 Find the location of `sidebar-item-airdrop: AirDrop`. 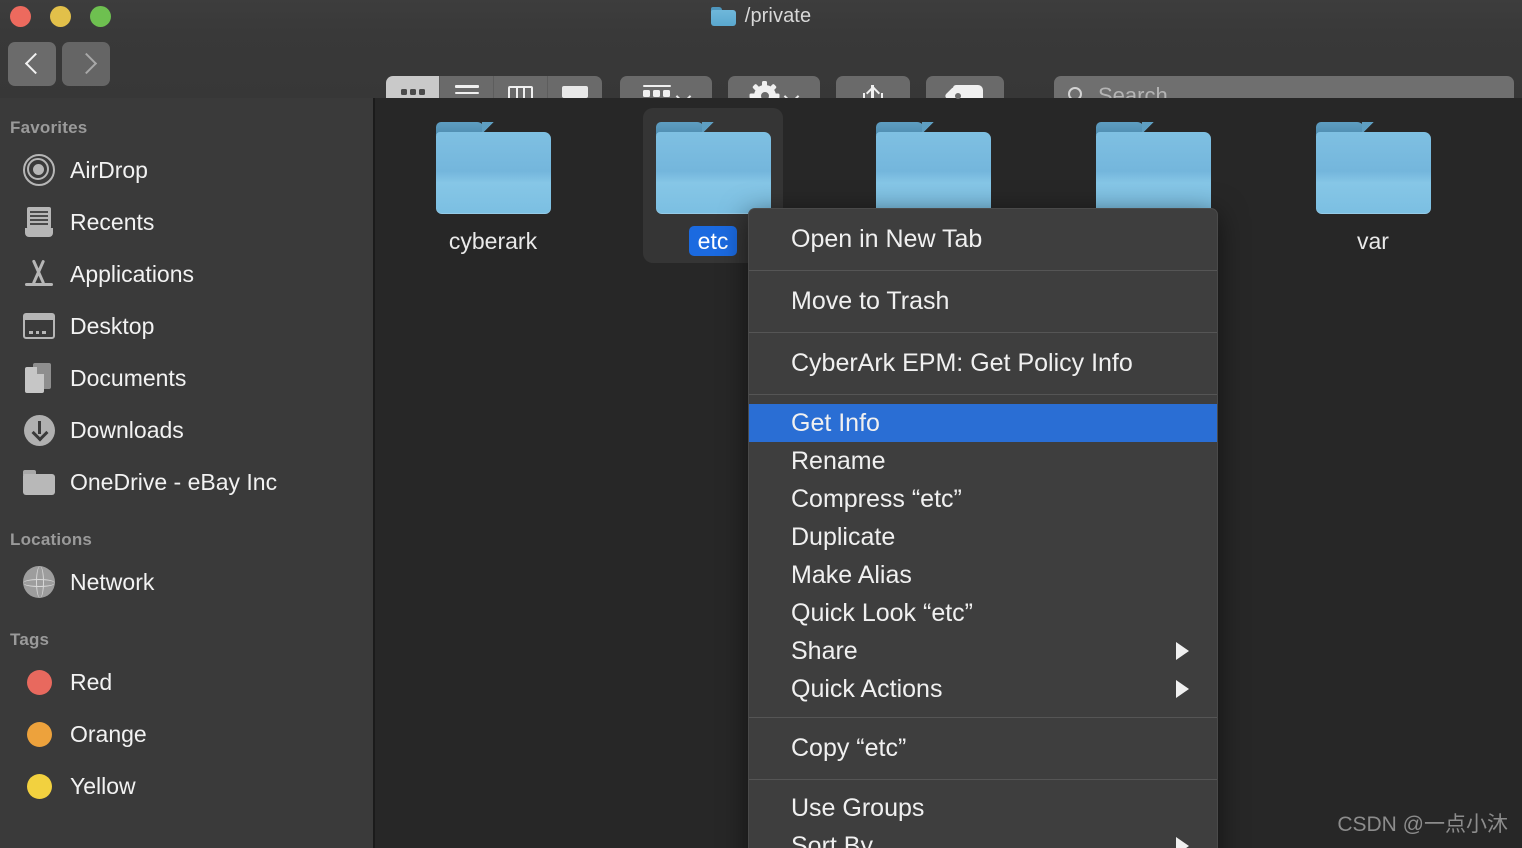

sidebar-item-airdrop: AirDrop is located at coordinates (186, 170).